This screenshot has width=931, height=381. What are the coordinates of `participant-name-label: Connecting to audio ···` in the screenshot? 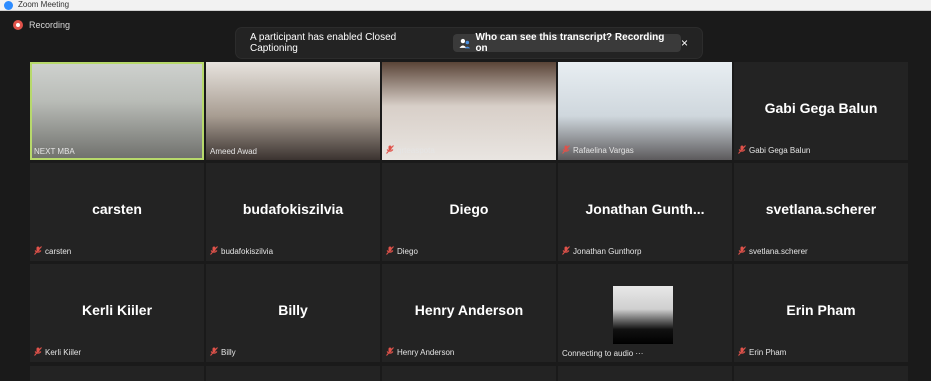 It's located at (602, 353).